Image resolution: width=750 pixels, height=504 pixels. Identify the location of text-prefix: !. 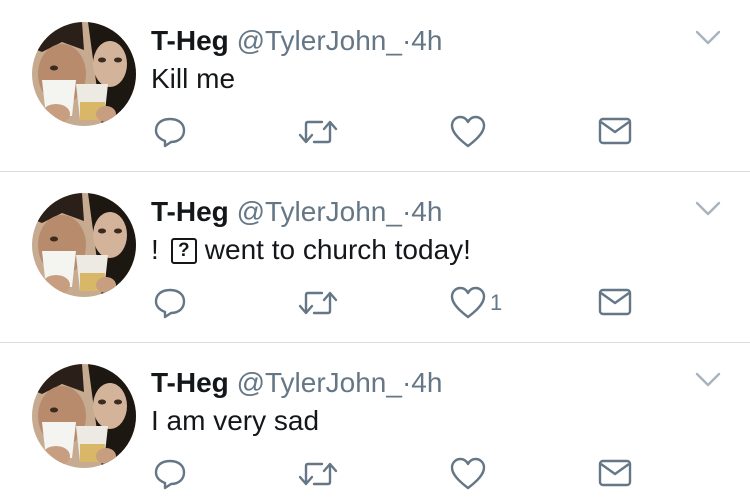
(155, 249).